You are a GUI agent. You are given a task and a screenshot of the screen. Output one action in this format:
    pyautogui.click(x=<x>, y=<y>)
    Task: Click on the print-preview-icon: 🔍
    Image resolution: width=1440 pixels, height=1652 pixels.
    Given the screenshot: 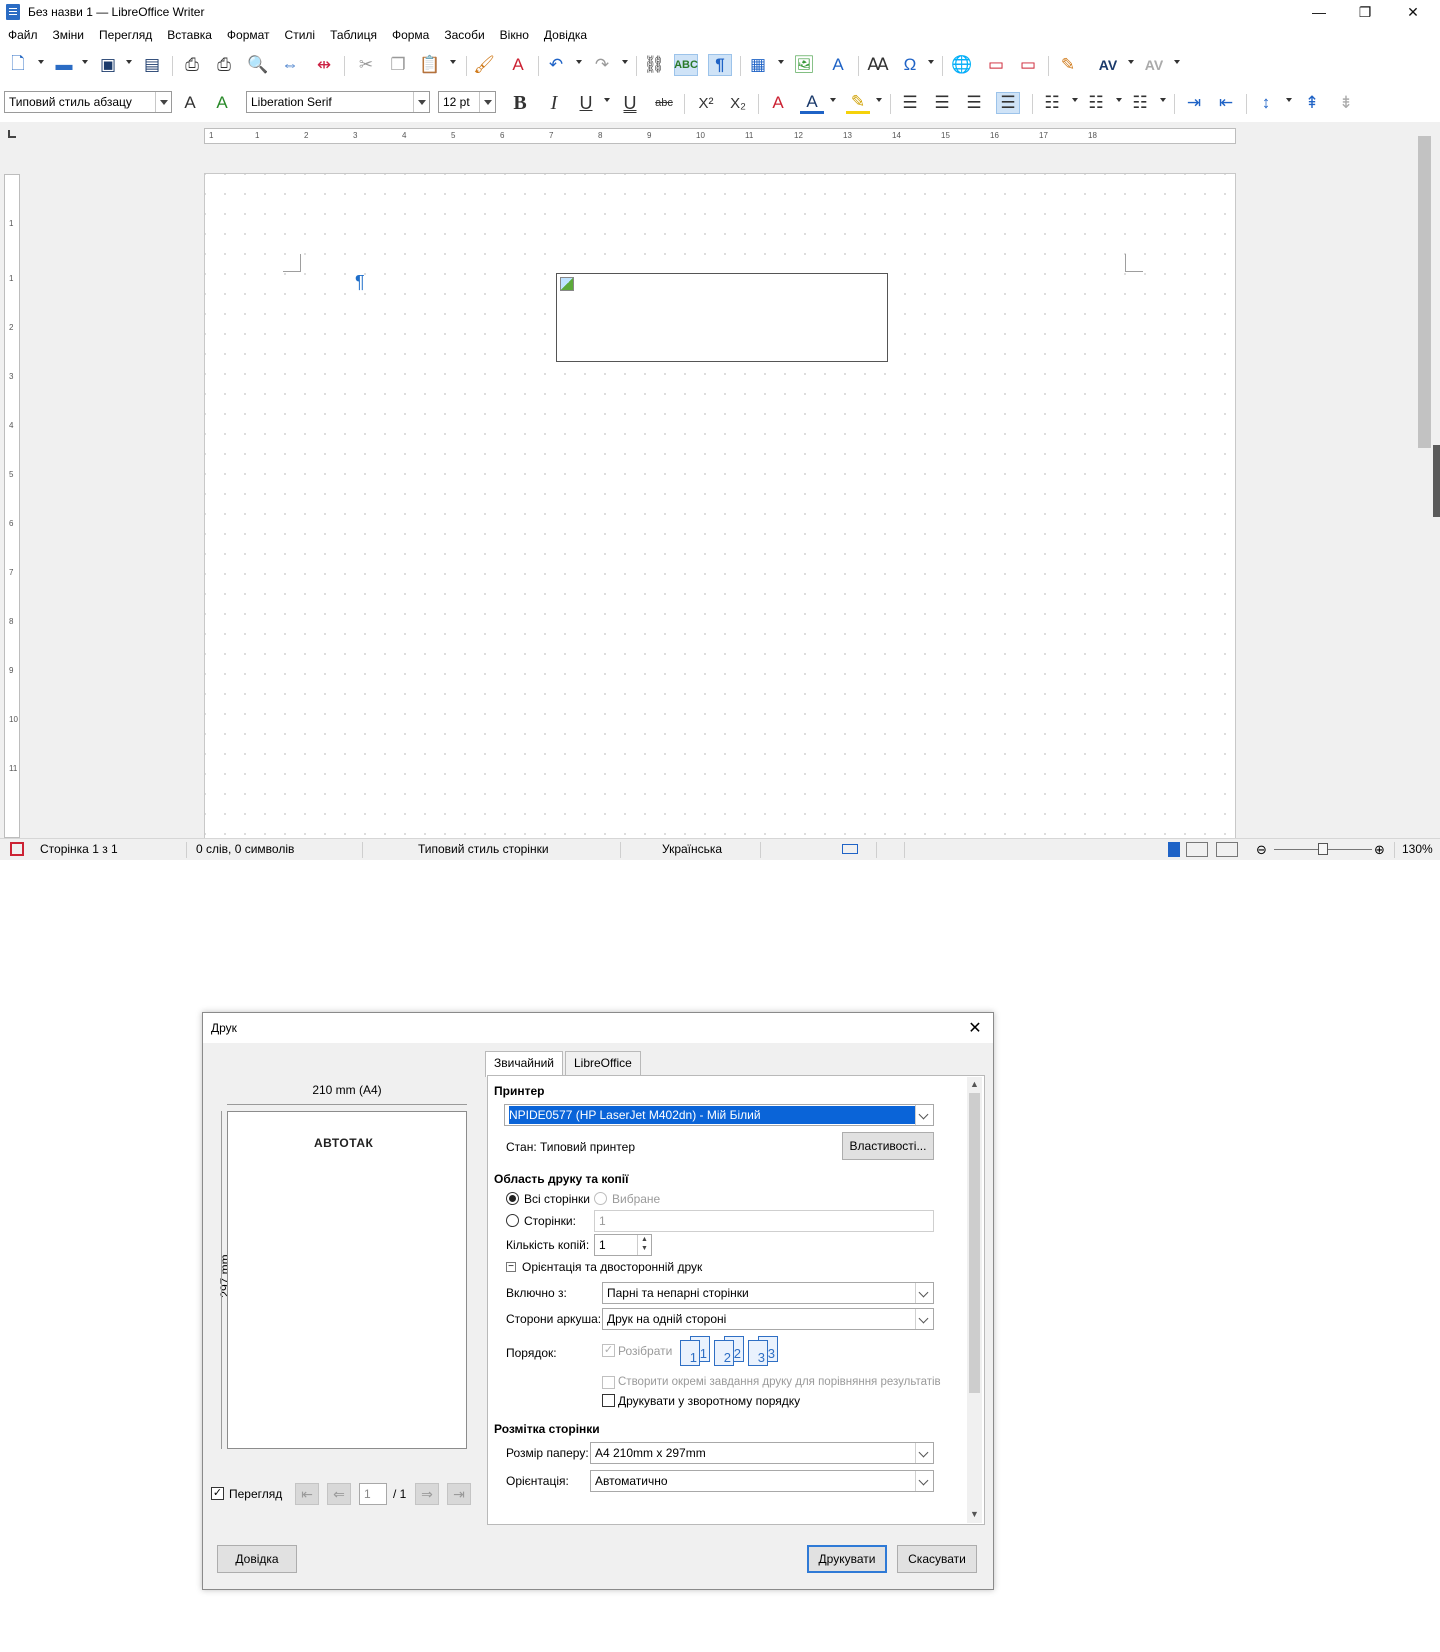 What is the action you would take?
    pyautogui.click(x=258, y=65)
    